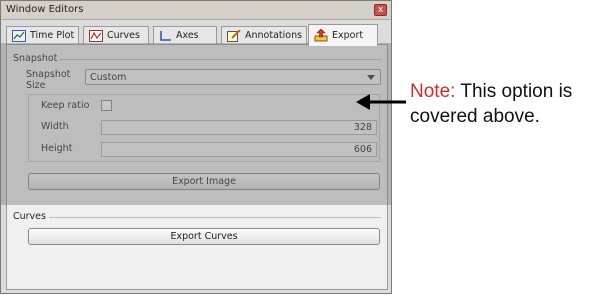 The height and width of the screenshot is (296, 600). I want to click on tab-annotations: Annotations, so click(264, 35).